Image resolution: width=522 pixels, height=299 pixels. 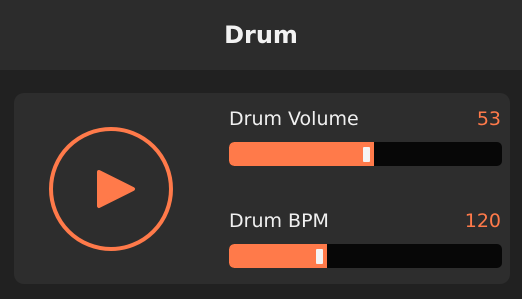 I want to click on drum-bpm-slider, so click(x=365, y=256).